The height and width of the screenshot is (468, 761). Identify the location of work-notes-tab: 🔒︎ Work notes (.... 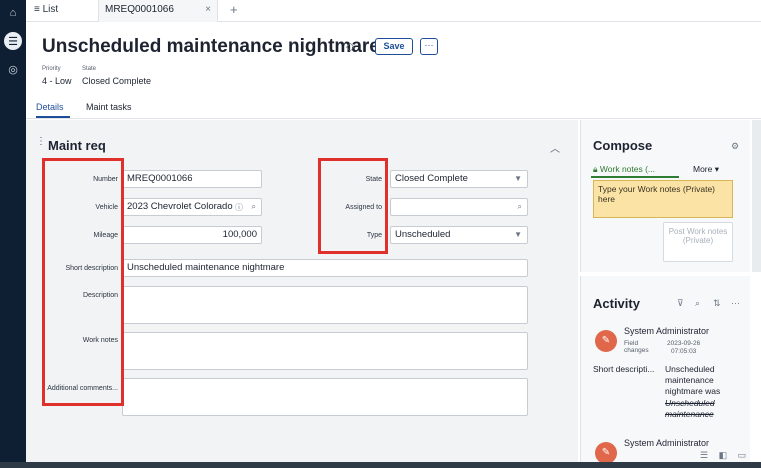
(624, 169).